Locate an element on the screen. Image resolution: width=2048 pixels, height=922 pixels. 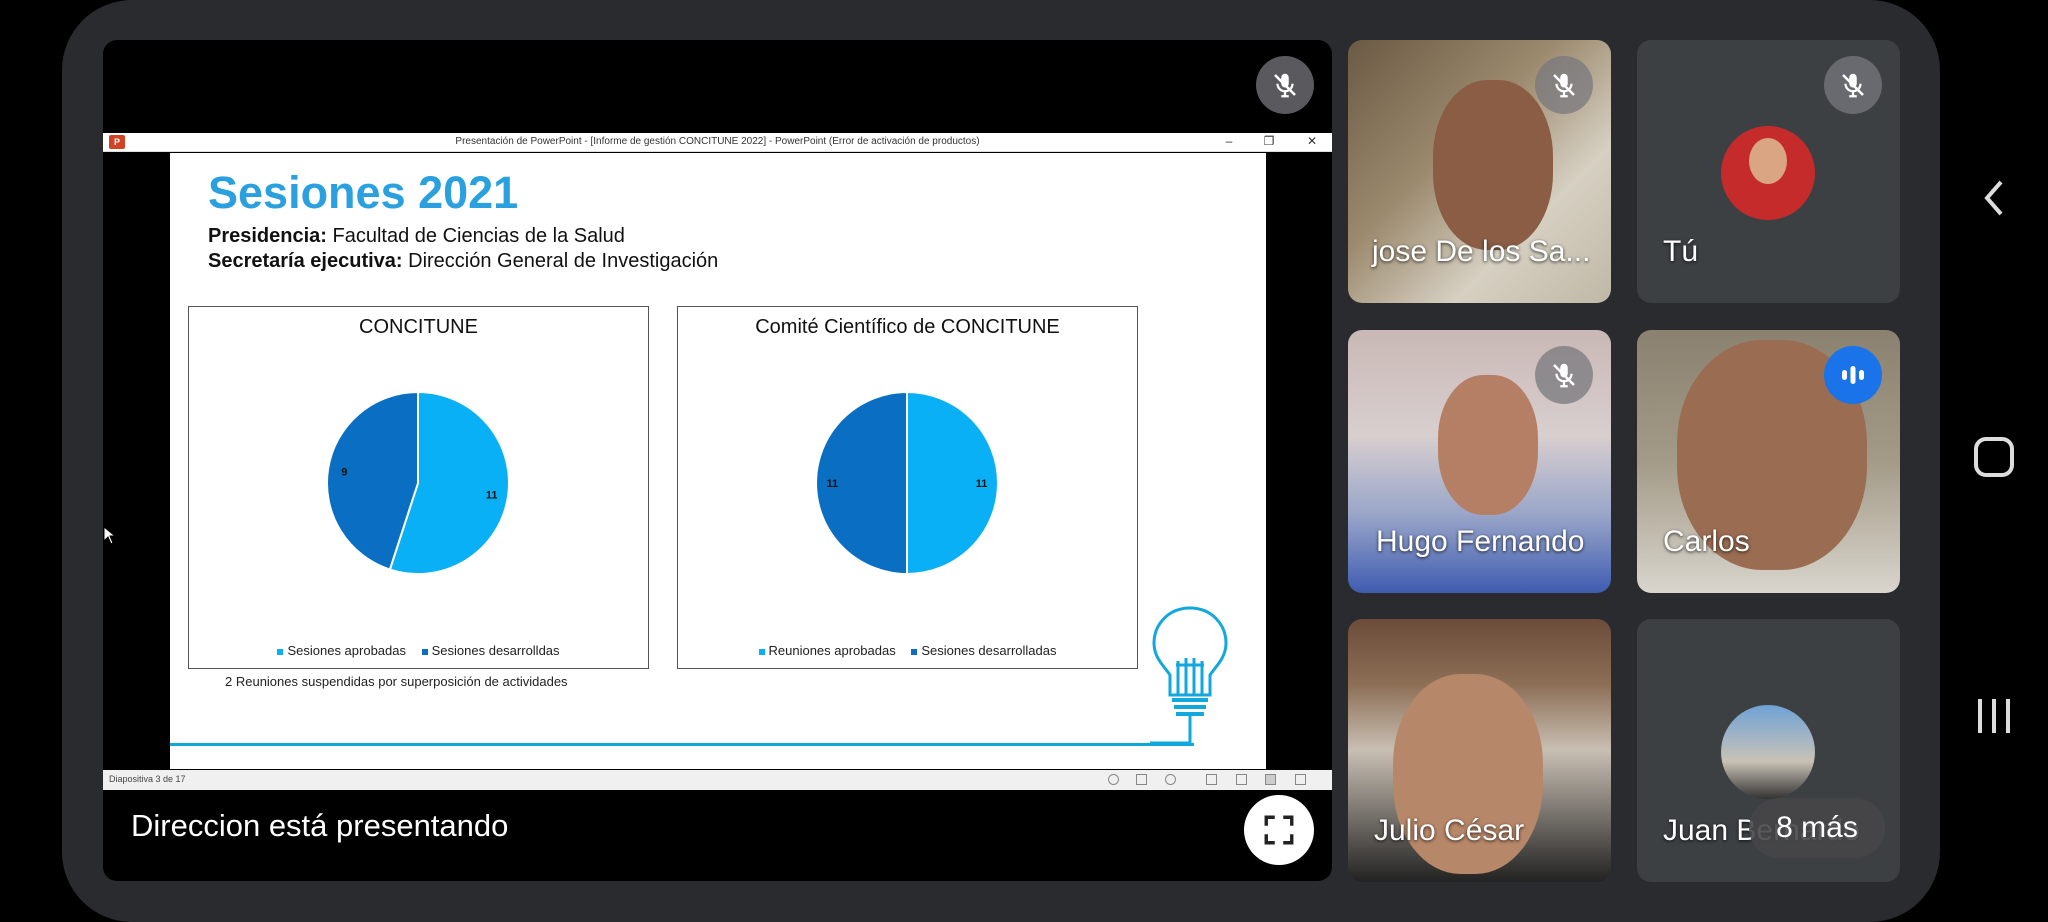
presidencia-label: Presidencia: is located at coordinates (267, 236).